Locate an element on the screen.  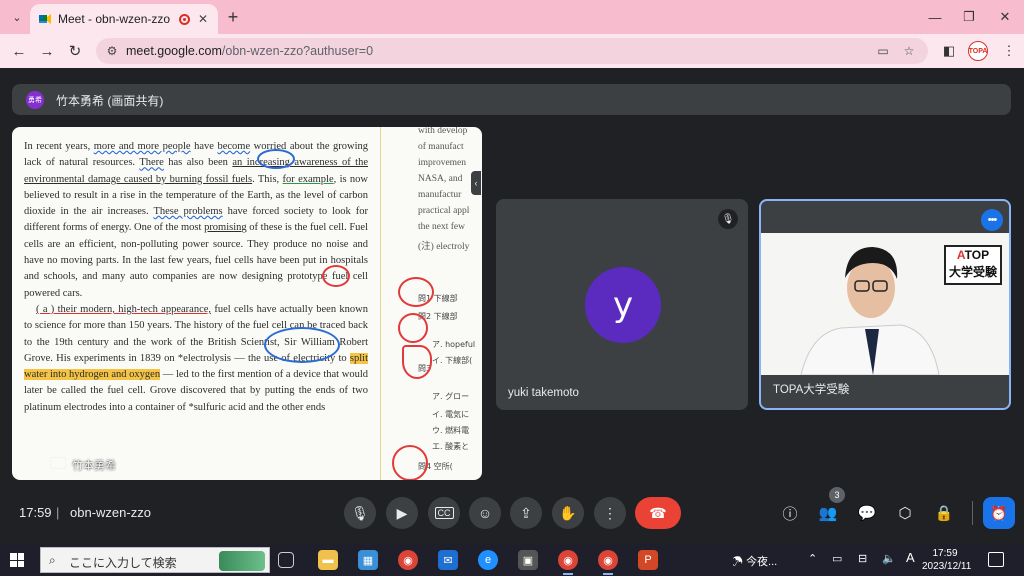
microphone-icon: 🎙 is located at coordinates (360, 512).